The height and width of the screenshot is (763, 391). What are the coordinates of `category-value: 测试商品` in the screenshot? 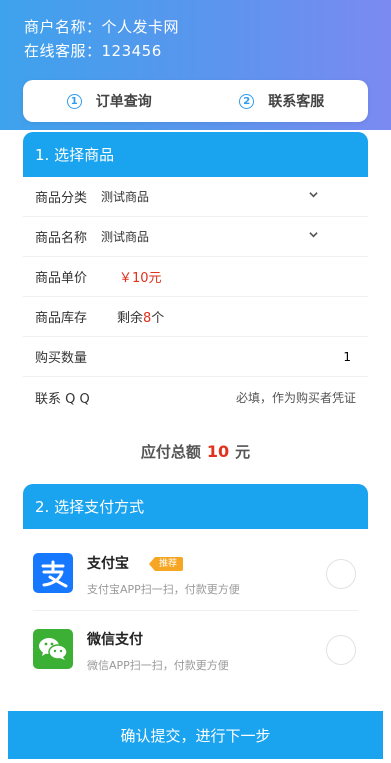 It's located at (125, 197).